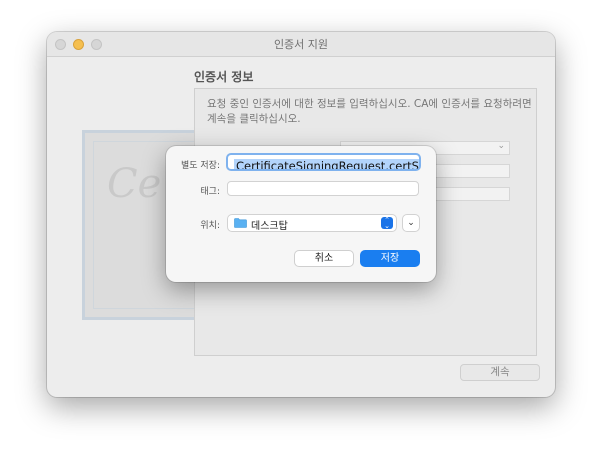  What do you see at coordinates (240, 223) in the screenshot?
I see `folder-icon` at bounding box center [240, 223].